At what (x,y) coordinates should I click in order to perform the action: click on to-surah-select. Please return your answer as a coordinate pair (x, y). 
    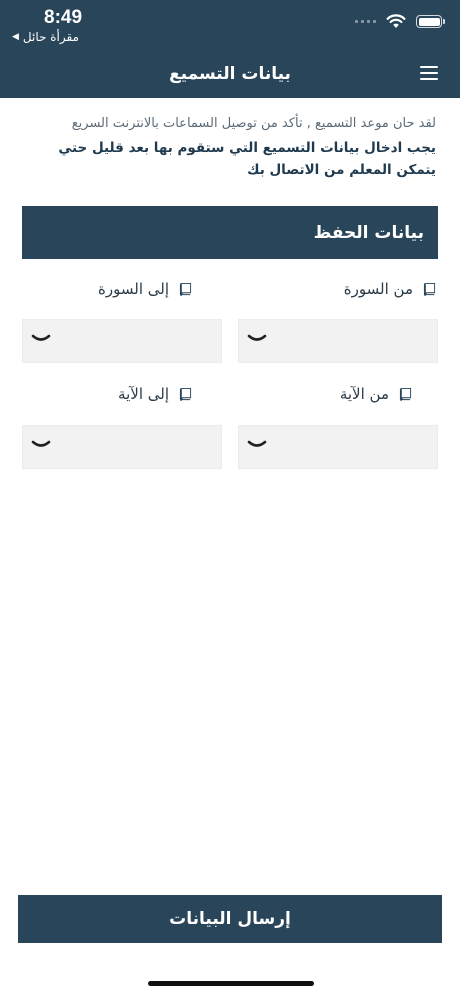
    Looking at the image, I should click on (122, 341).